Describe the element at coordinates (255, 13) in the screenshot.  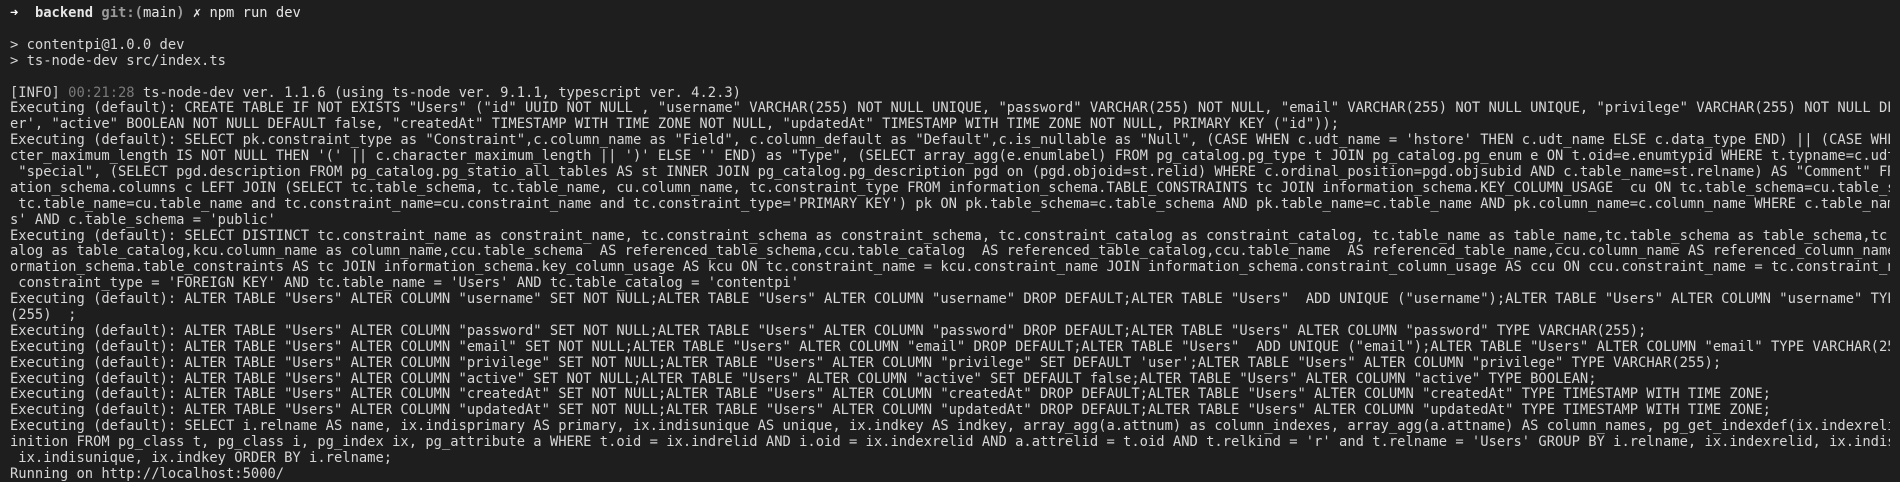
I see `prompt-command: npm run dev` at that location.